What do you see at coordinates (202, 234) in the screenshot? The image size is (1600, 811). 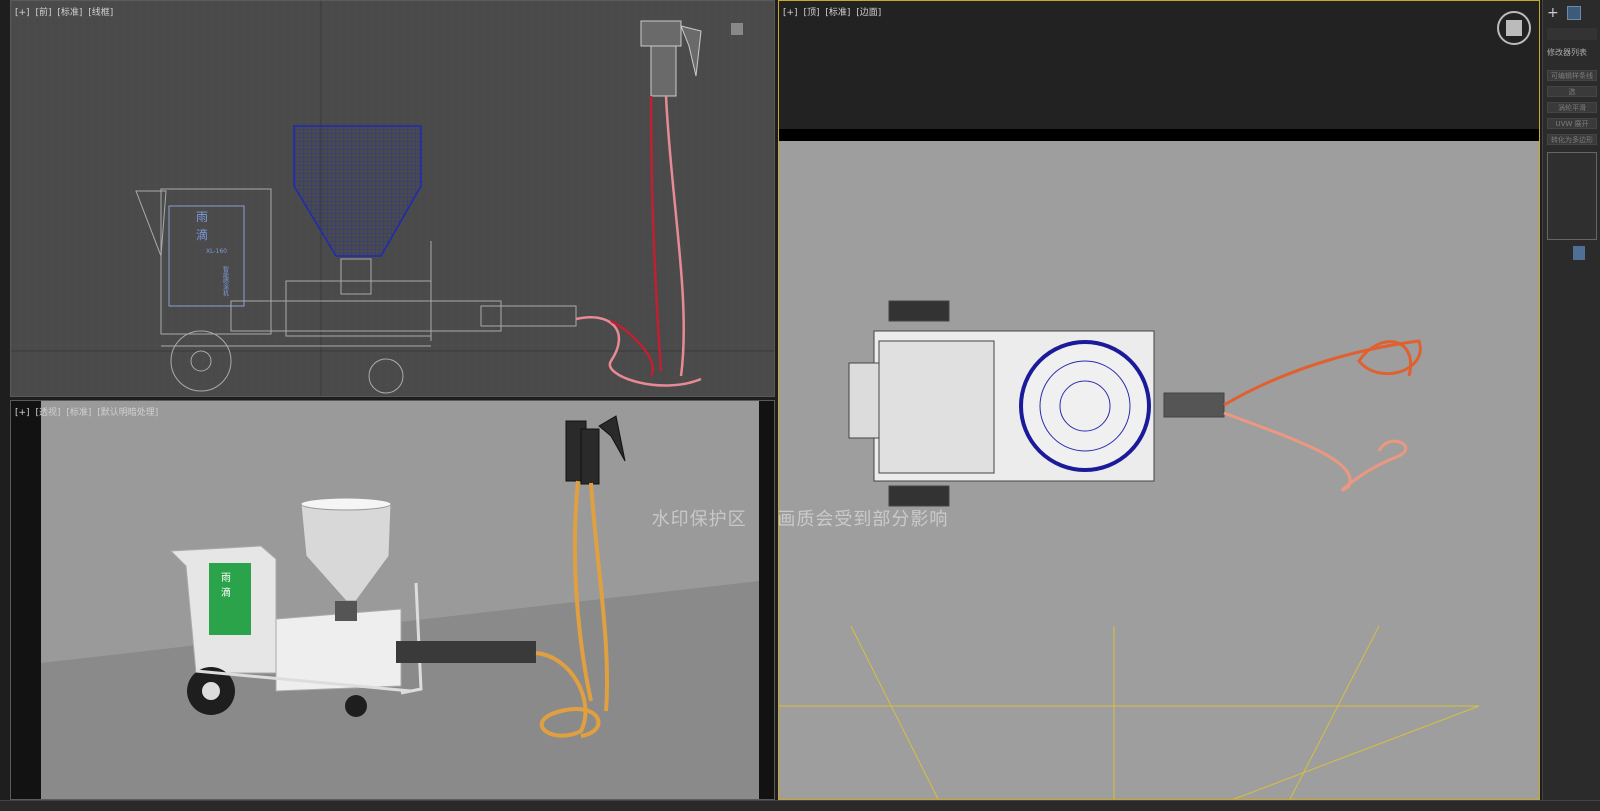 I see `front-logo-char-2: 滴` at bounding box center [202, 234].